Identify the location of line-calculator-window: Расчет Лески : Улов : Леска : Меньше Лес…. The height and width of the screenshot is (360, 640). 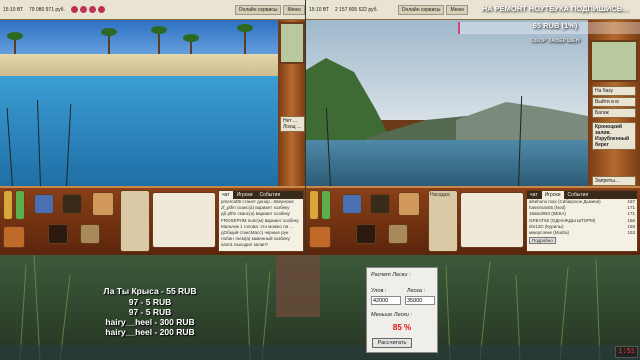
(402, 310).